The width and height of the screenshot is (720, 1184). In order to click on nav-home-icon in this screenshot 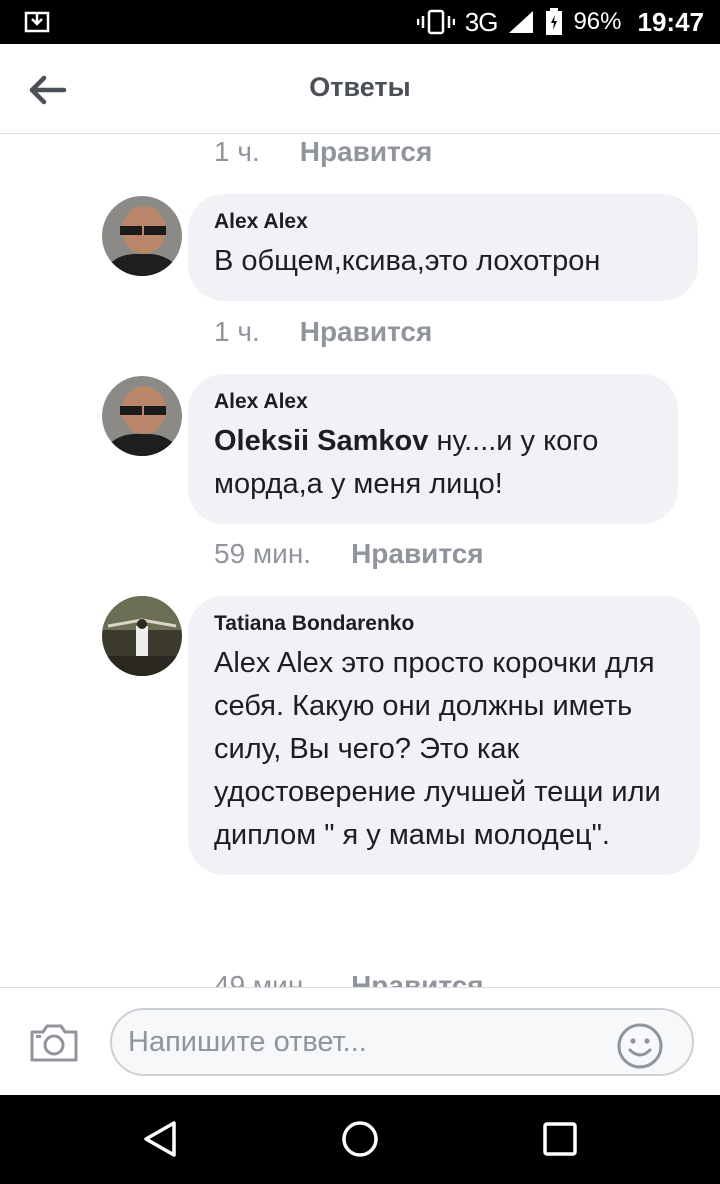, I will do `click(360, 1139)`.